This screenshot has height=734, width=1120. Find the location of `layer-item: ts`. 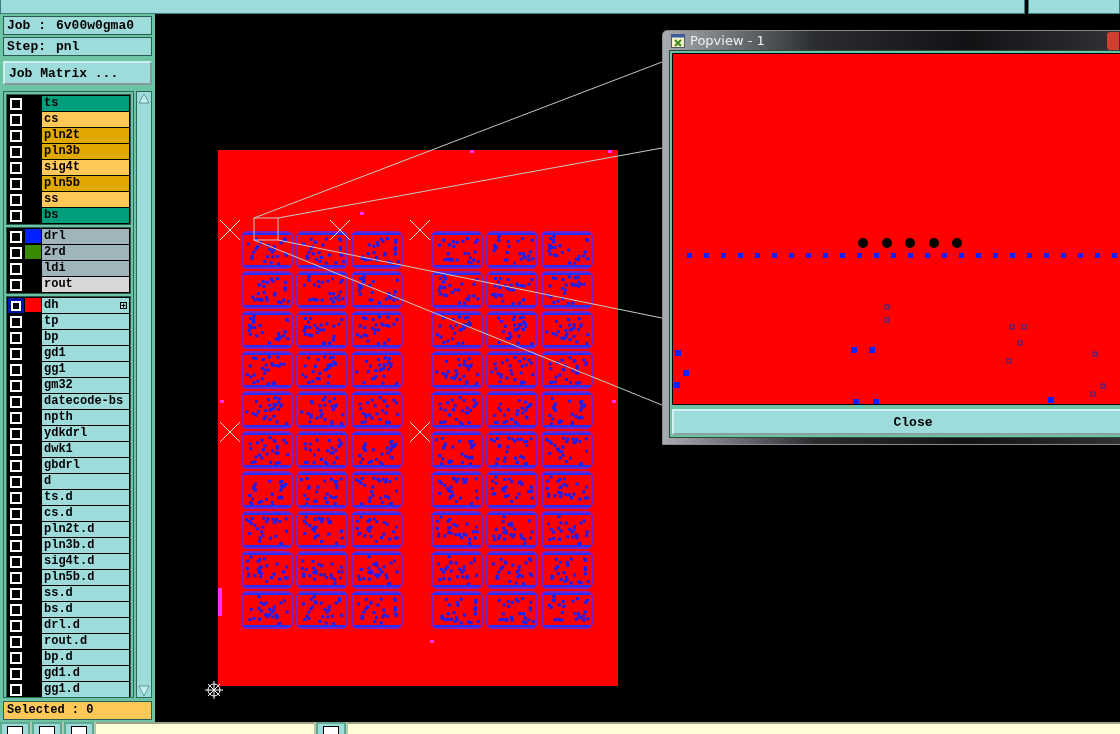

layer-item: ts is located at coordinates (85, 103).